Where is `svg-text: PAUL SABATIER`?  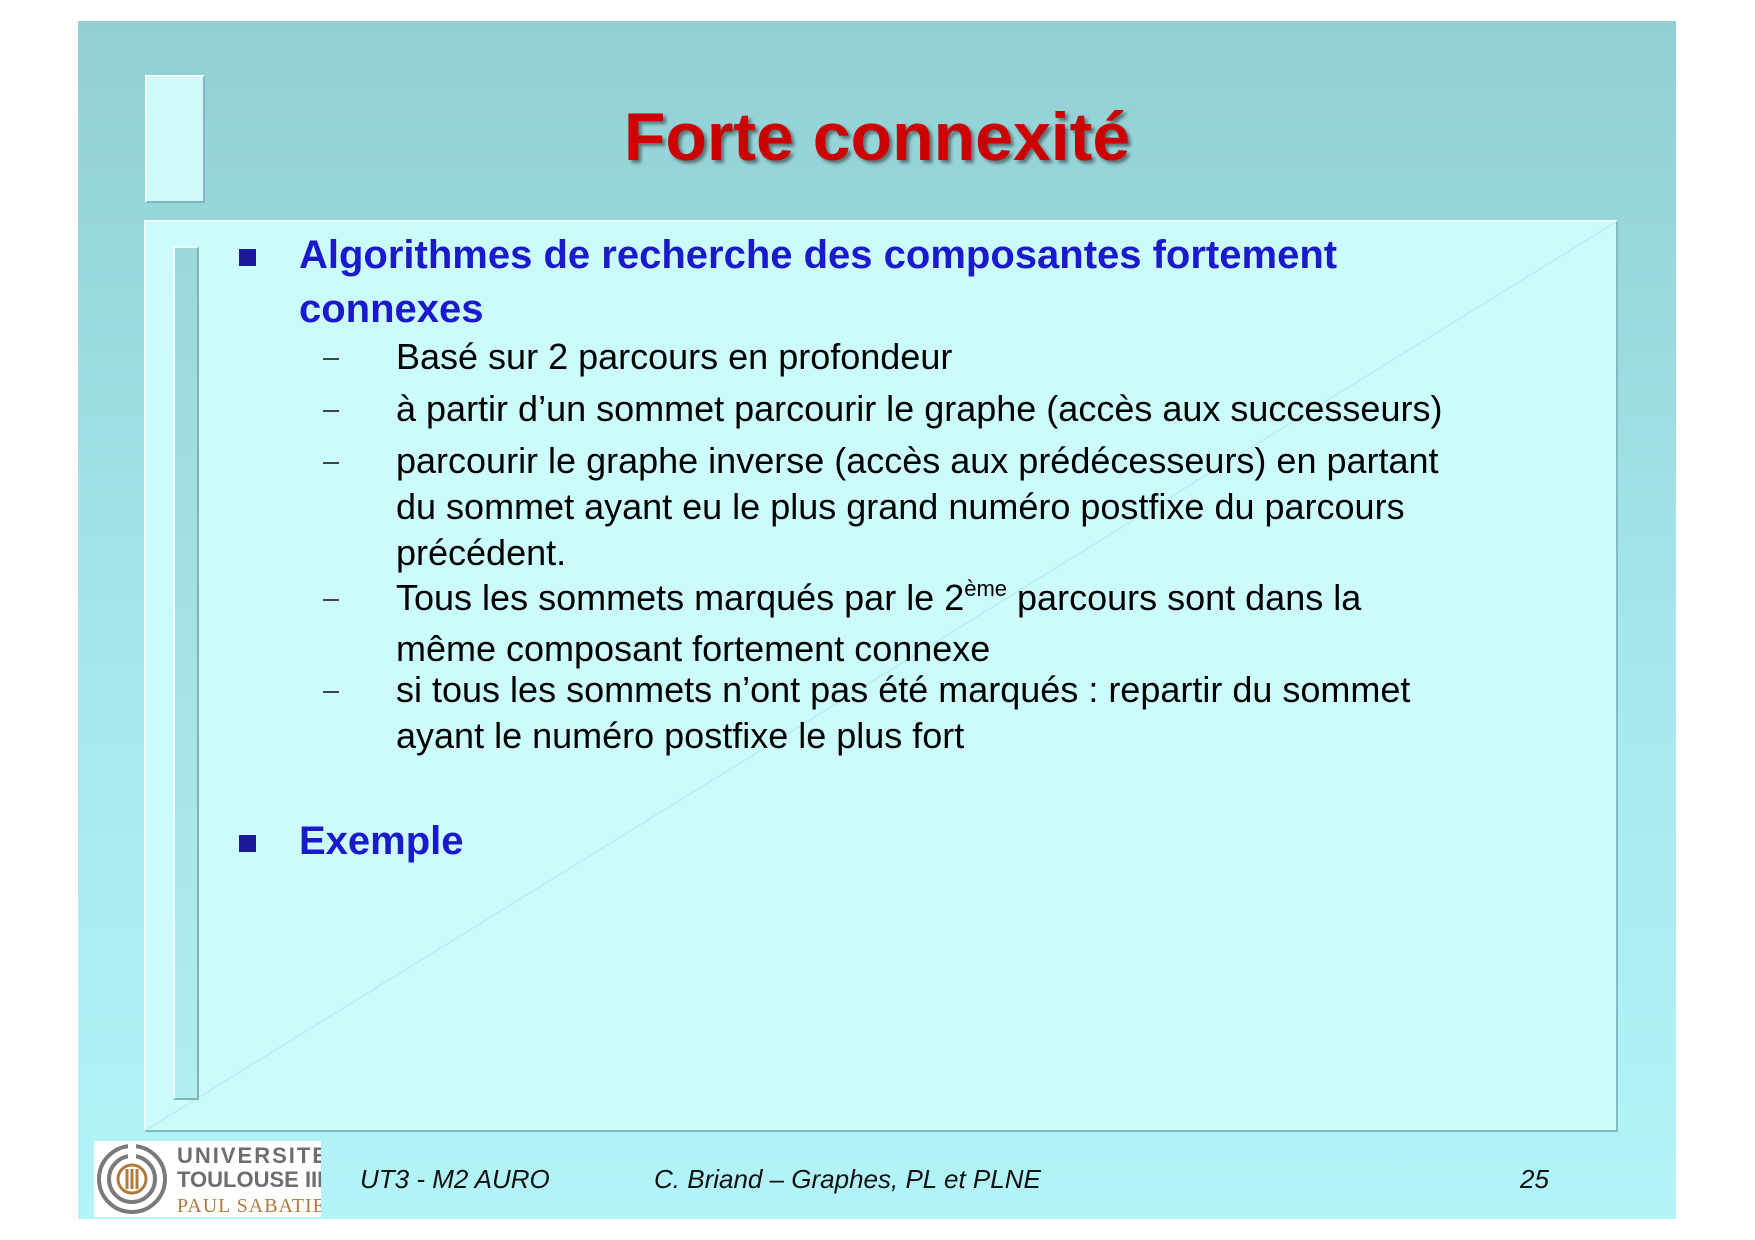 svg-text: PAUL SABATIER is located at coordinates (249, 1206).